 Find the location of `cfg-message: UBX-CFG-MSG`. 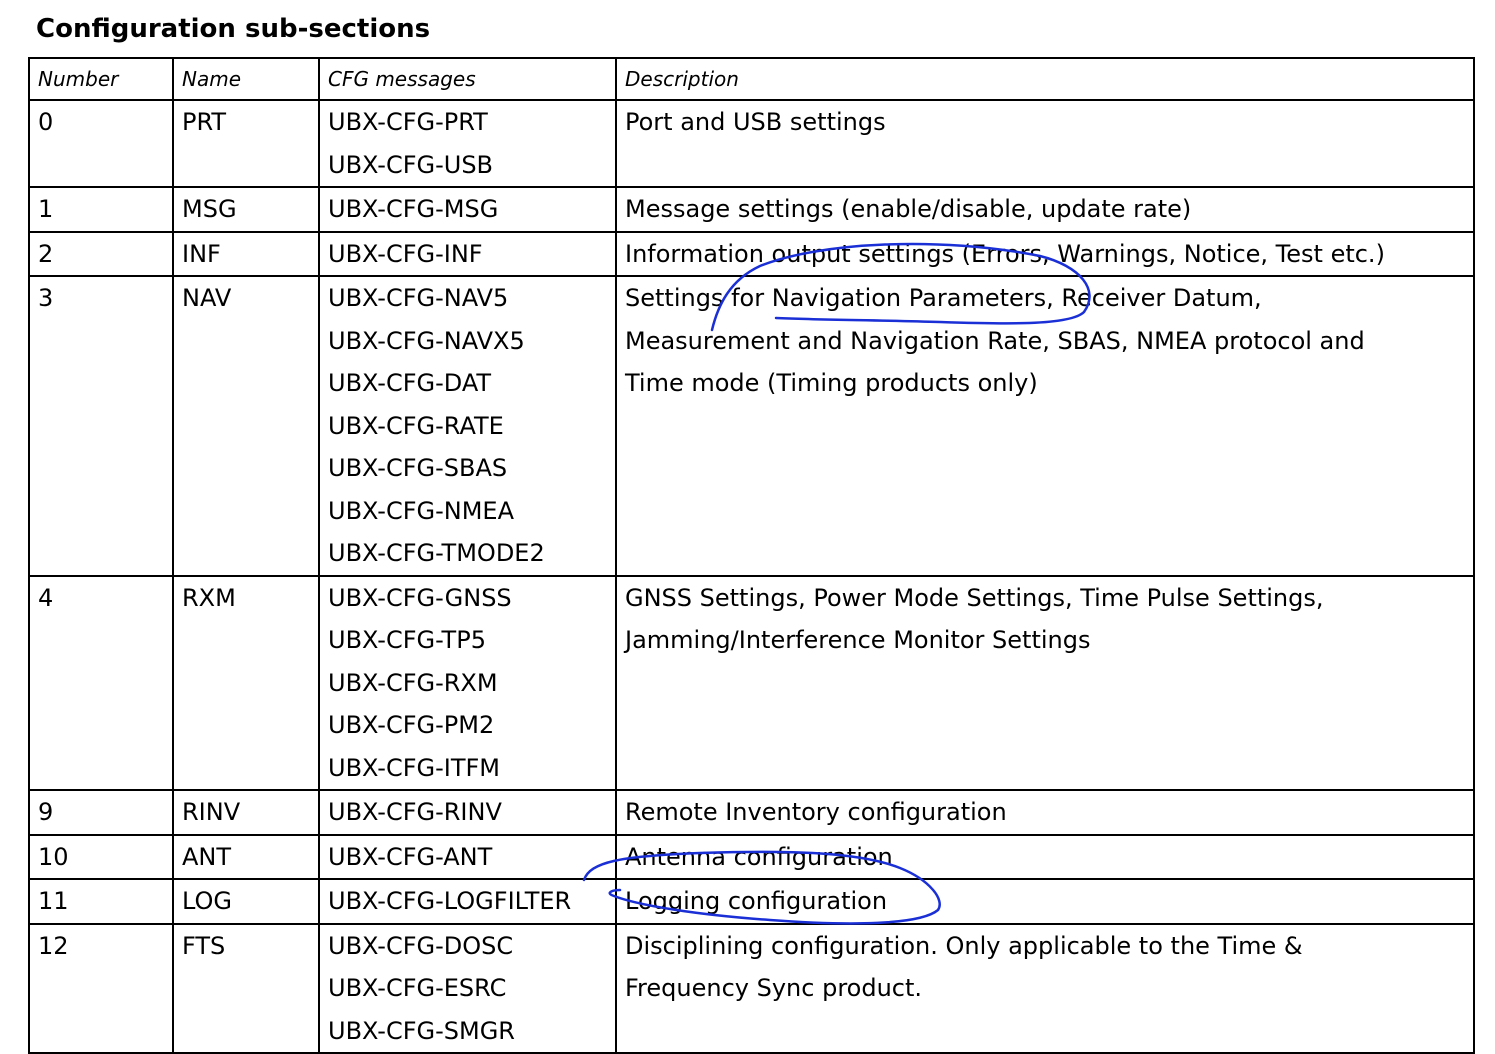

cfg-message: UBX-CFG-MSG is located at coordinates (413, 209).